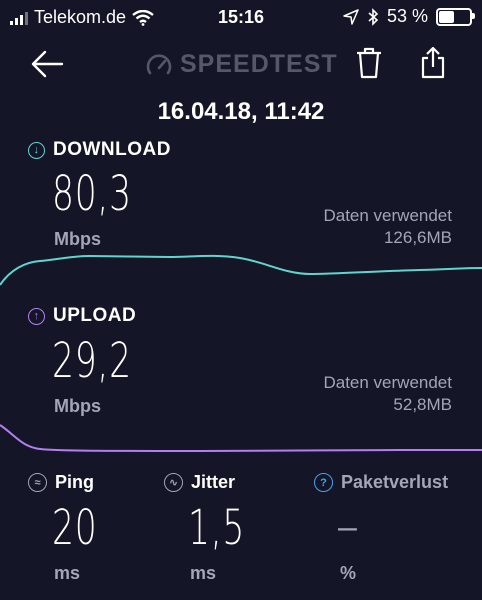 Image resolution: width=482 pixels, height=600 pixels. What do you see at coordinates (36, 316) in the screenshot?
I see `upload-arrow-icon: ↑` at bounding box center [36, 316].